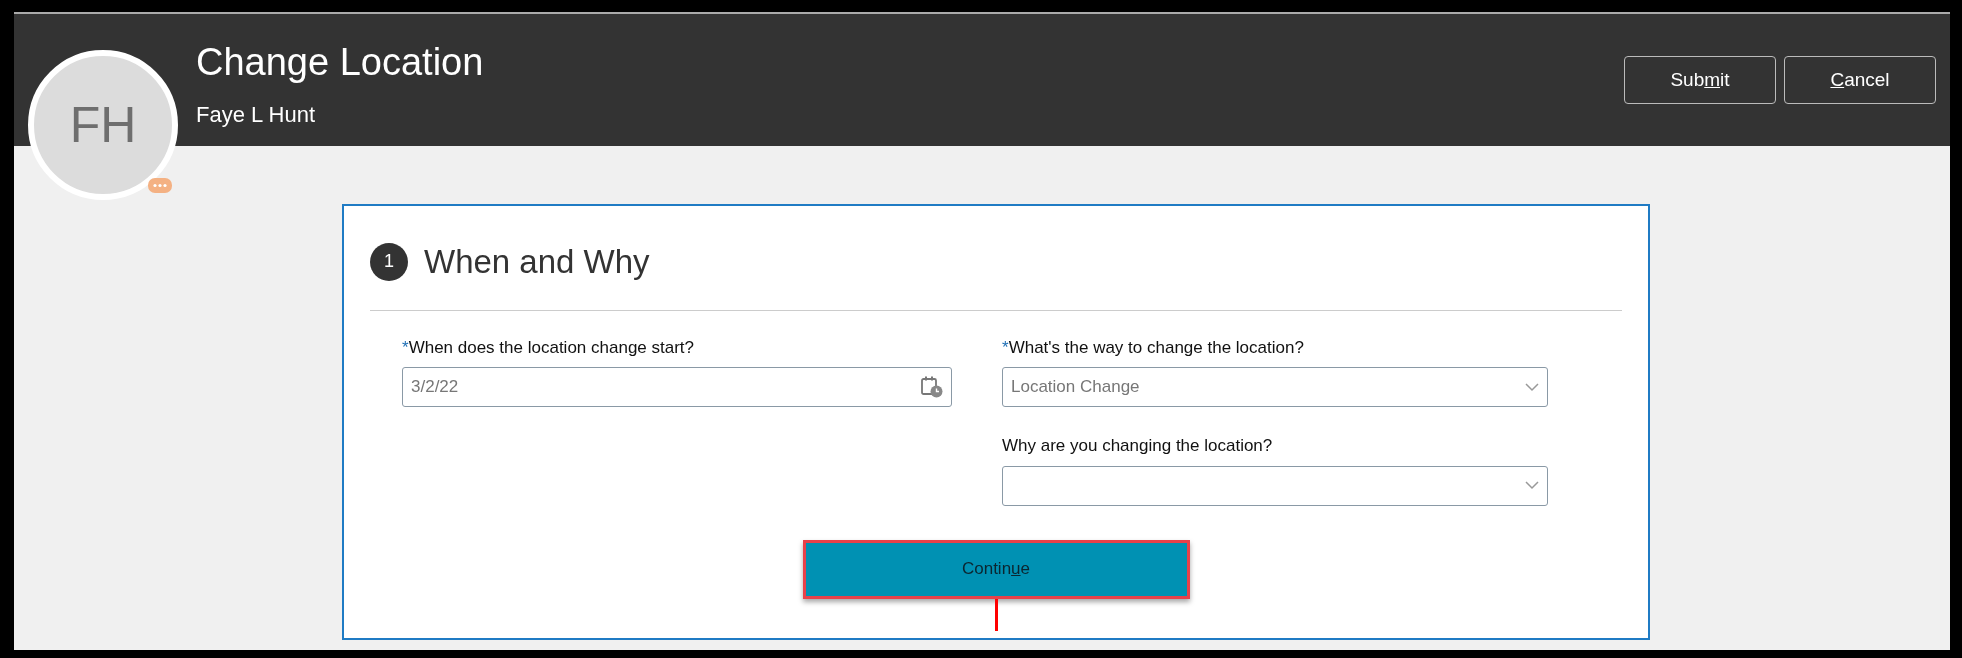 This screenshot has height=658, width=1962. What do you see at coordinates (1275, 387) in the screenshot?
I see `dropdown-field: Location Change` at bounding box center [1275, 387].